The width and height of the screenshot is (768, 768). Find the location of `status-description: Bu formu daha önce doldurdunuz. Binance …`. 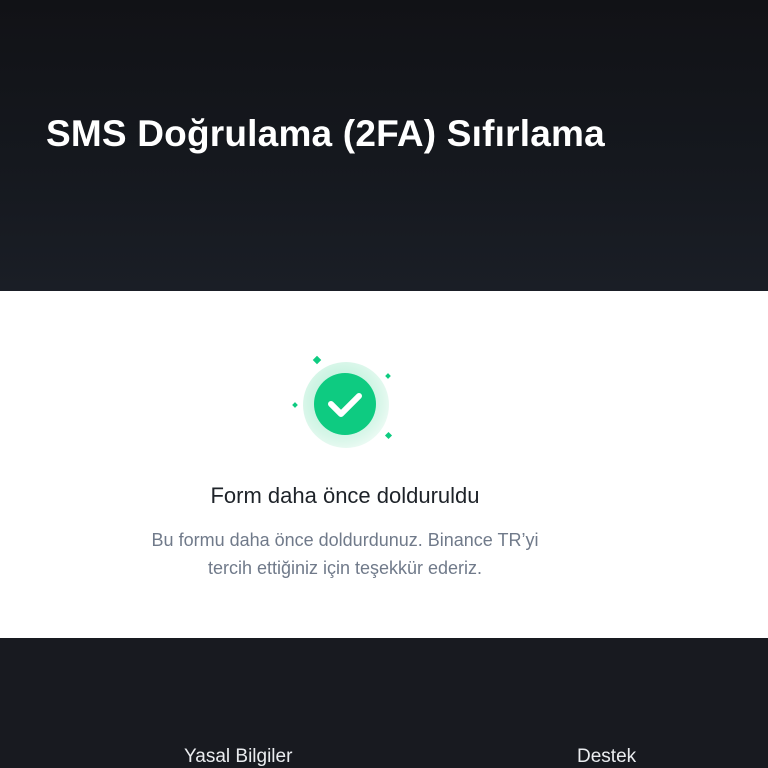

status-description: Bu formu daha önce doldurdunuz. Binance … is located at coordinates (345, 554).